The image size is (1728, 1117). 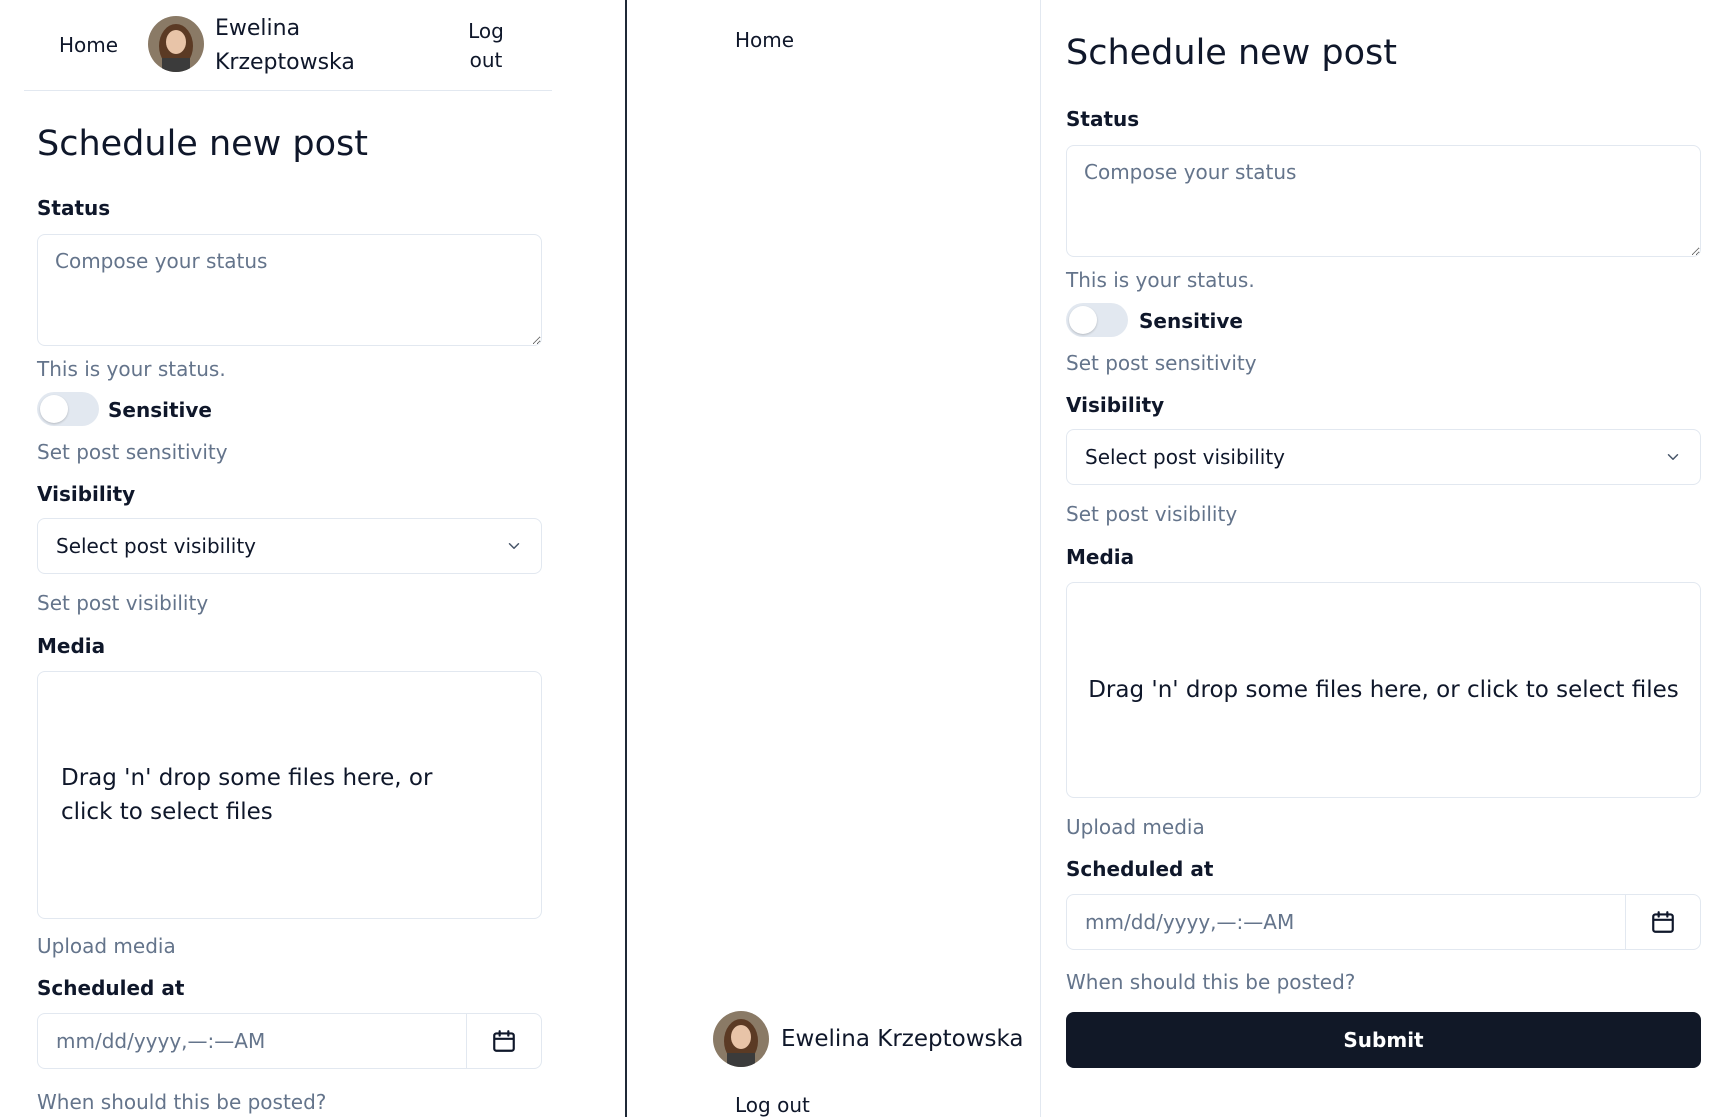 I want to click on sidebar-logout-link: Log out, so click(x=772, y=1105).